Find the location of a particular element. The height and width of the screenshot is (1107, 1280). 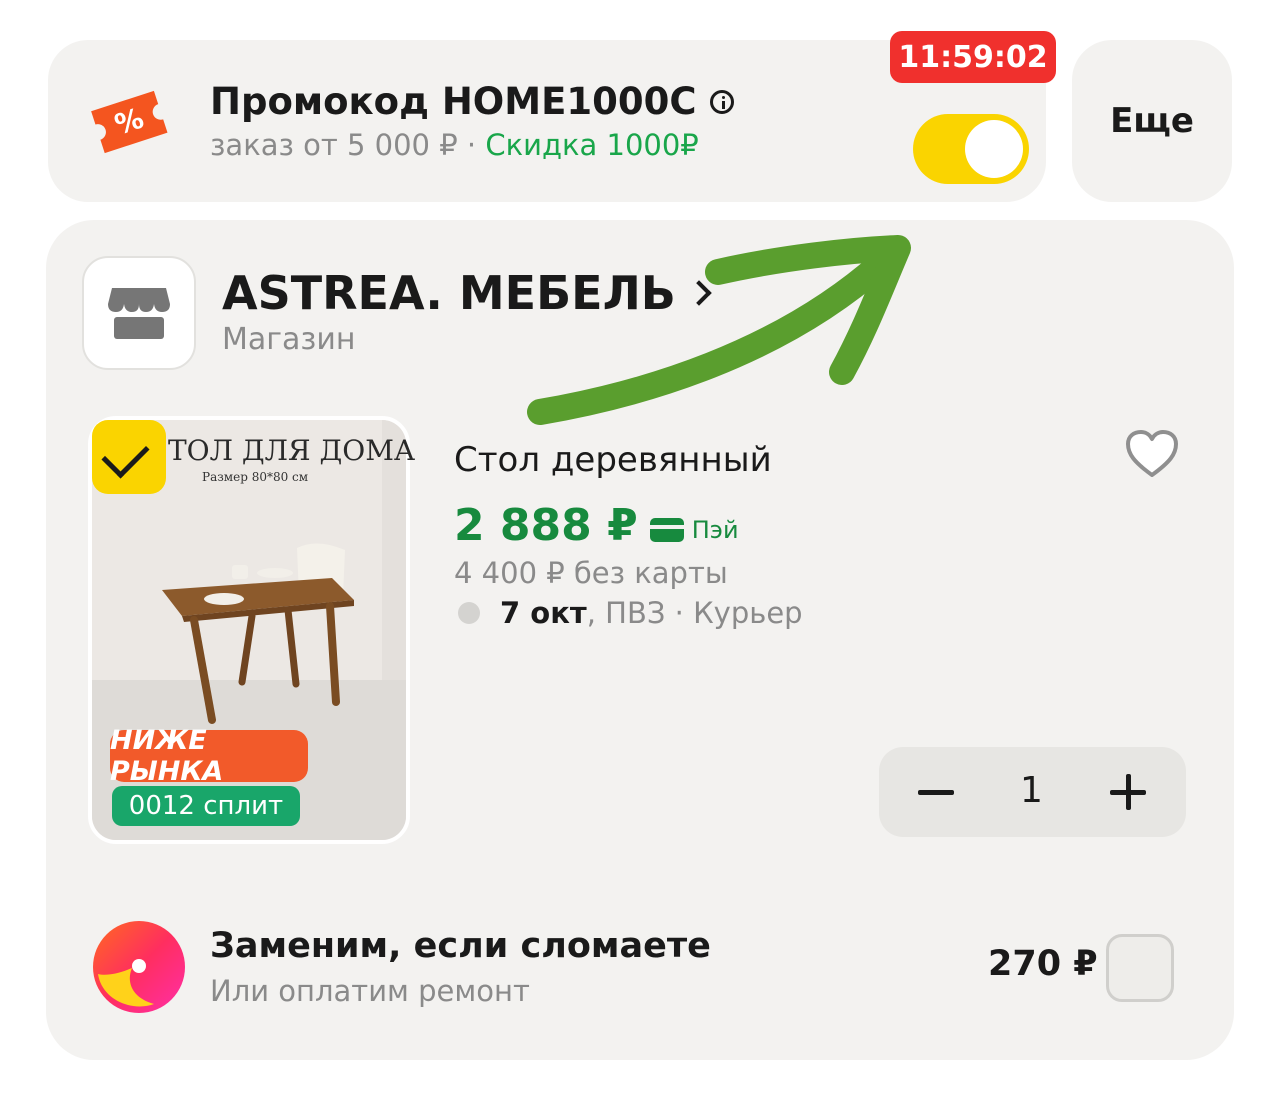

product-price: 2 888 ₽ Пэй is located at coordinates (596, 525).